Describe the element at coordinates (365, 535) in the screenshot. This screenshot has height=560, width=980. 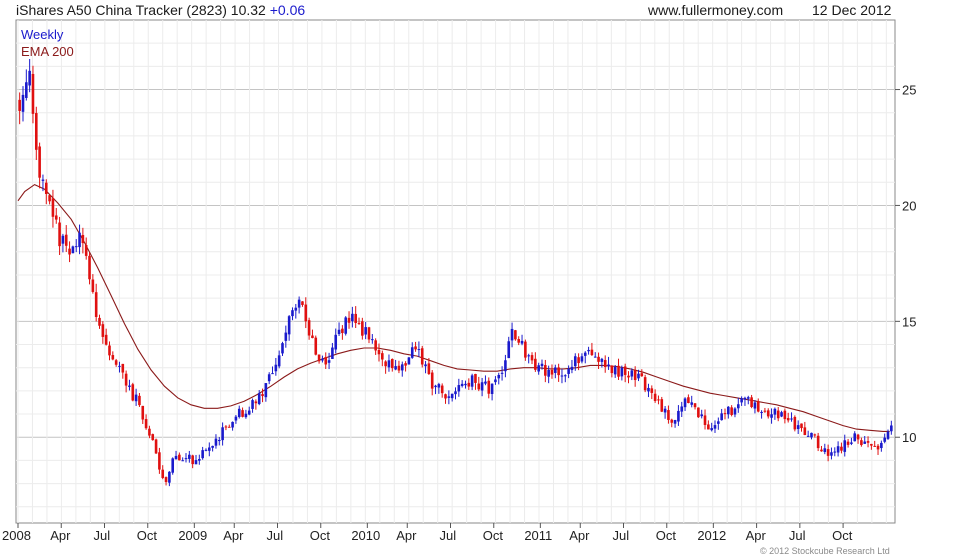
I see `x-tick-label: 2010` at that location.